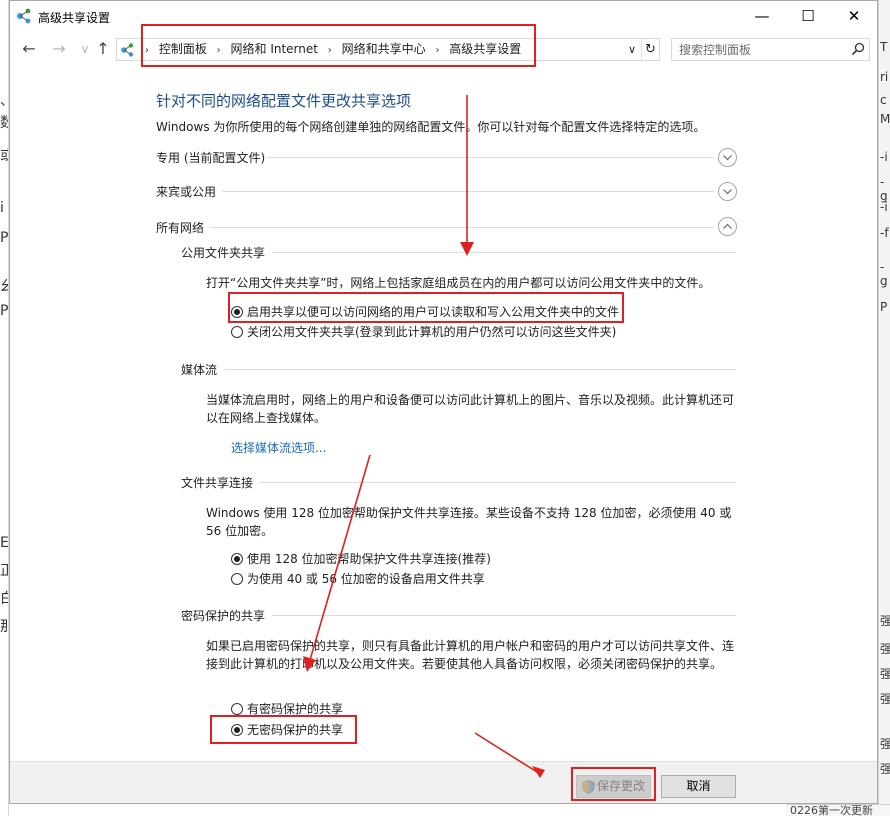 This screenshot has height=816, width=890. What do you see at coordinates (210, 157) in the screenshot?
I see `profile-private-label: 专用 (当前配置文件)` at bounding box center [210, 157].